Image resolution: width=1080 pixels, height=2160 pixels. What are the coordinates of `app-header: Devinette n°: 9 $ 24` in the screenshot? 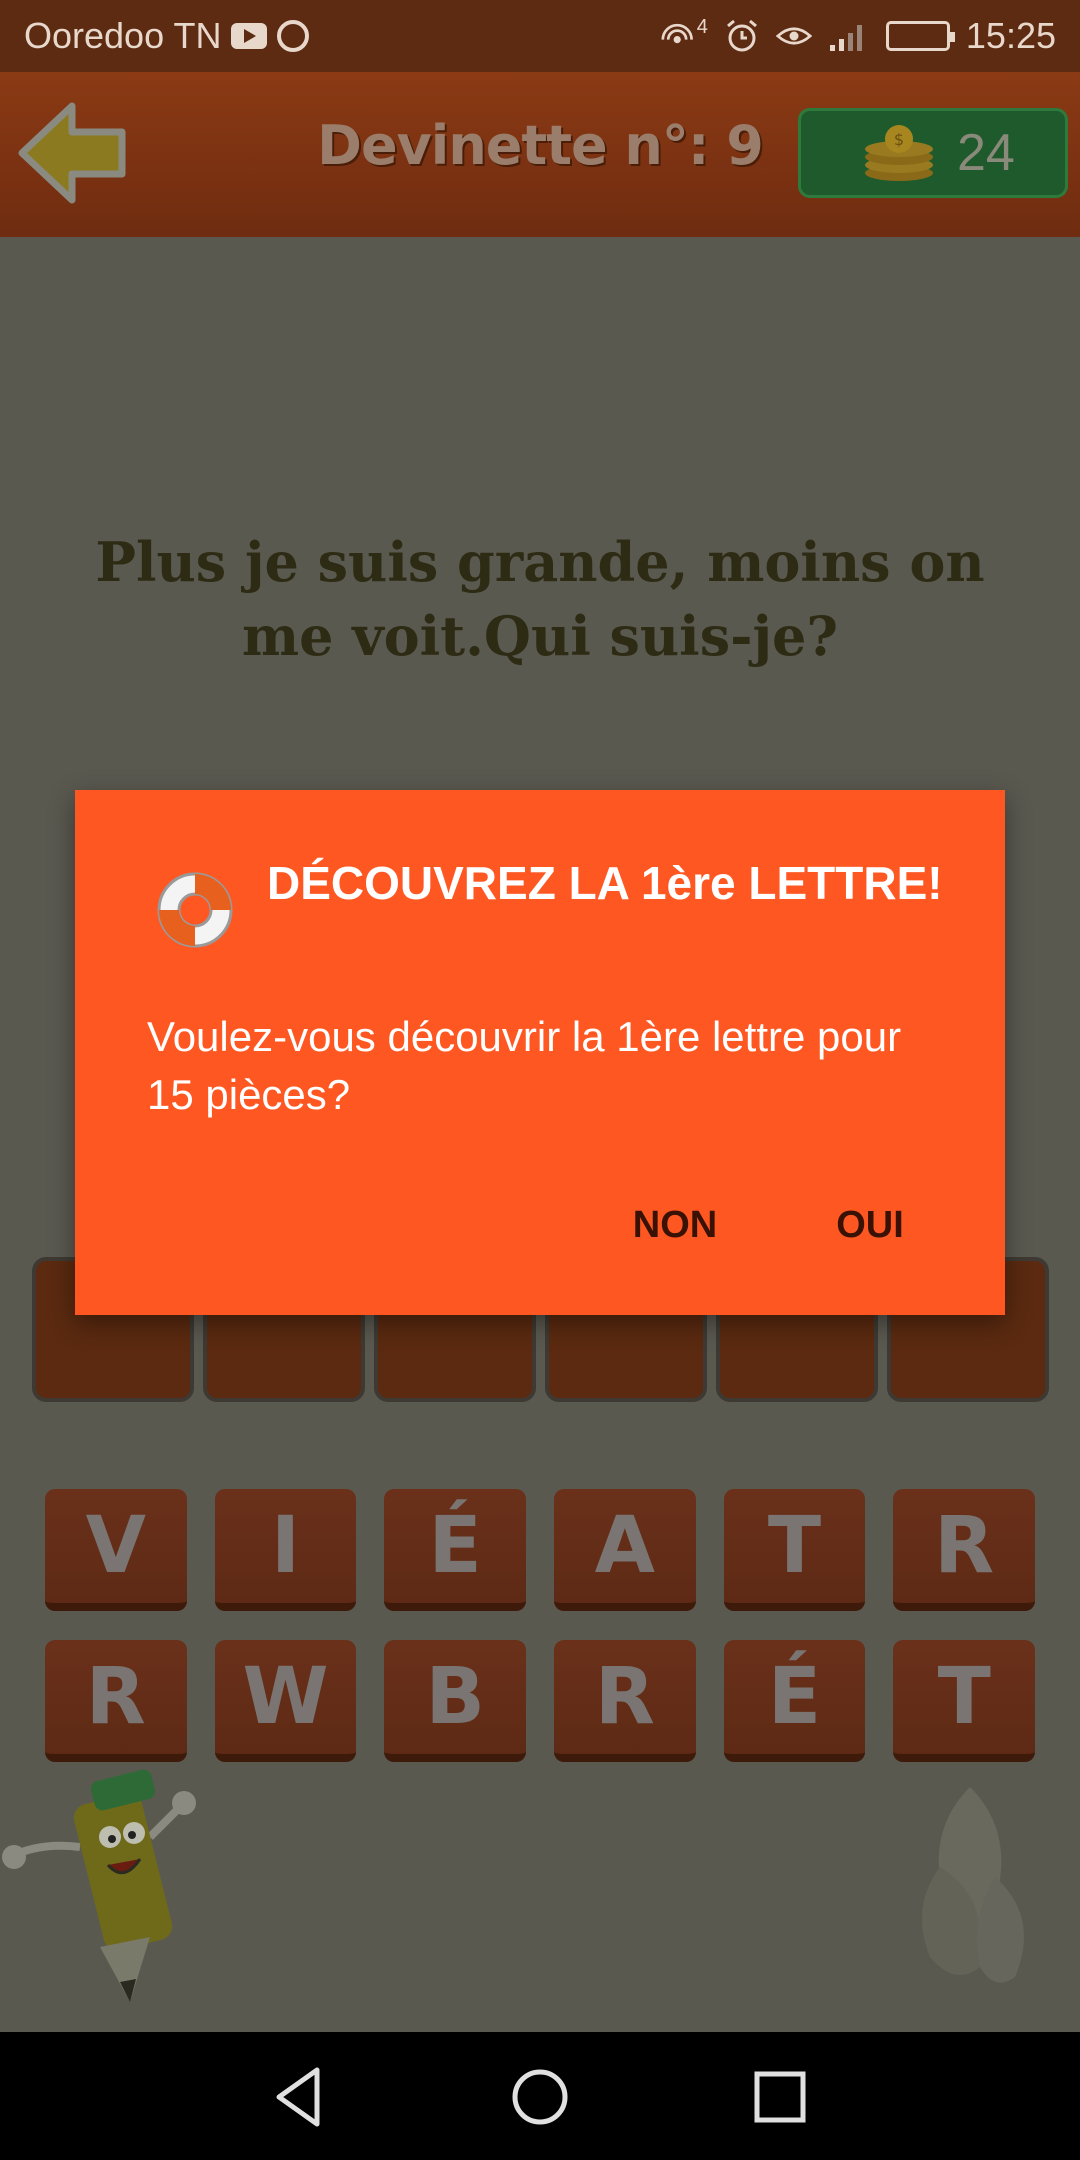 It's located at (540, 154).